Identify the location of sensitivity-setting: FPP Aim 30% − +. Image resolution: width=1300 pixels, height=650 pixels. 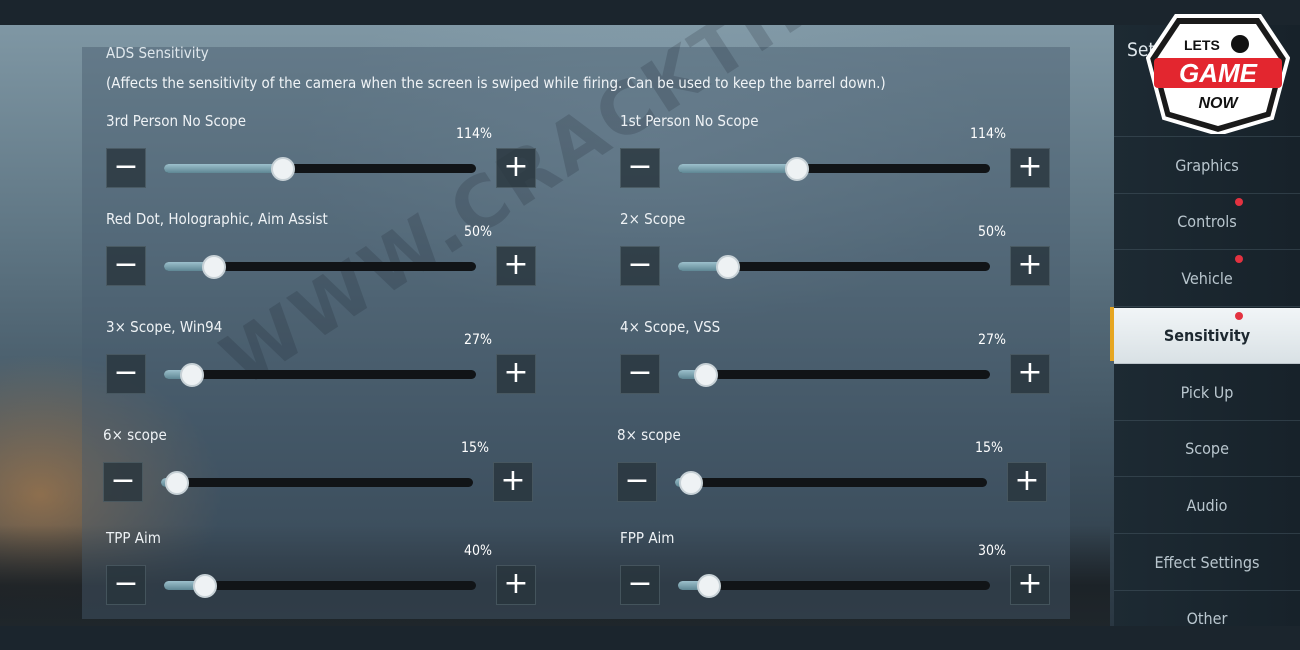
(835, 569).